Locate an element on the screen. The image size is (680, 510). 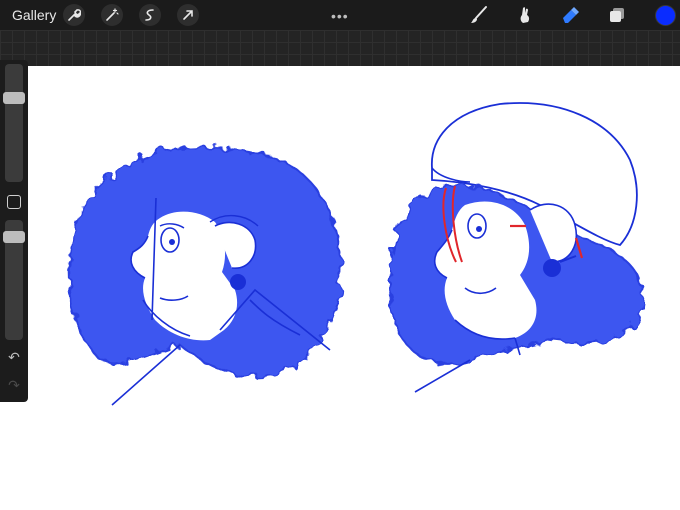
redo-icon: ↷ is located at coordinates (14, 385).